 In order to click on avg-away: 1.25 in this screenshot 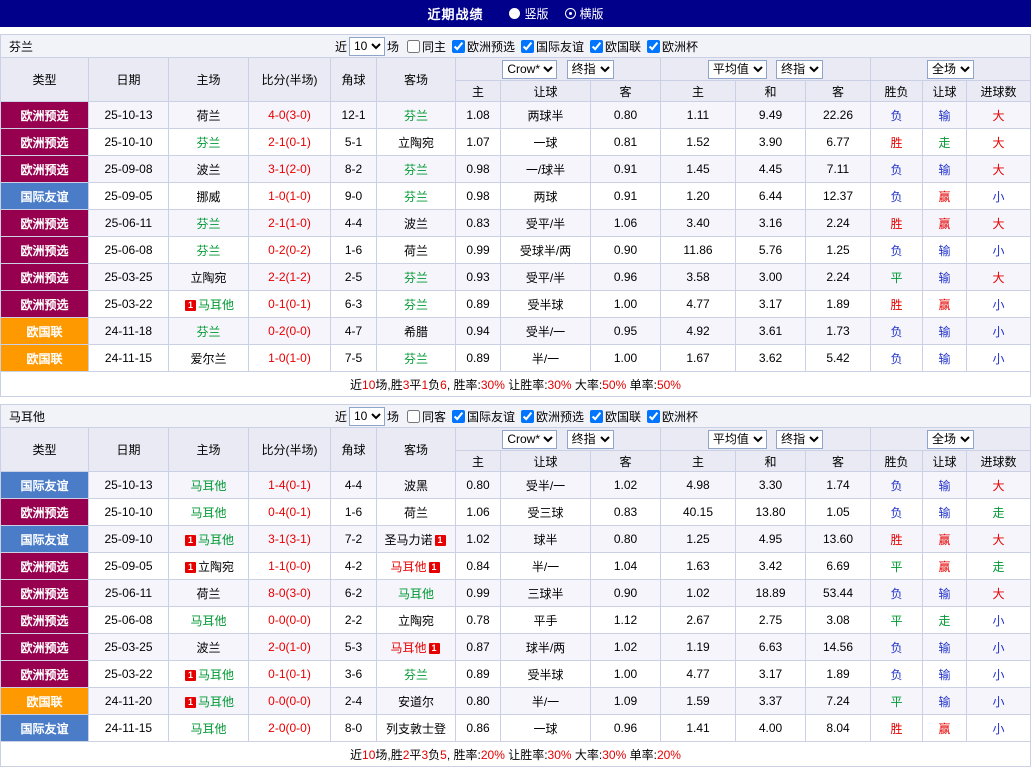, I will do `click(838, 250)`.